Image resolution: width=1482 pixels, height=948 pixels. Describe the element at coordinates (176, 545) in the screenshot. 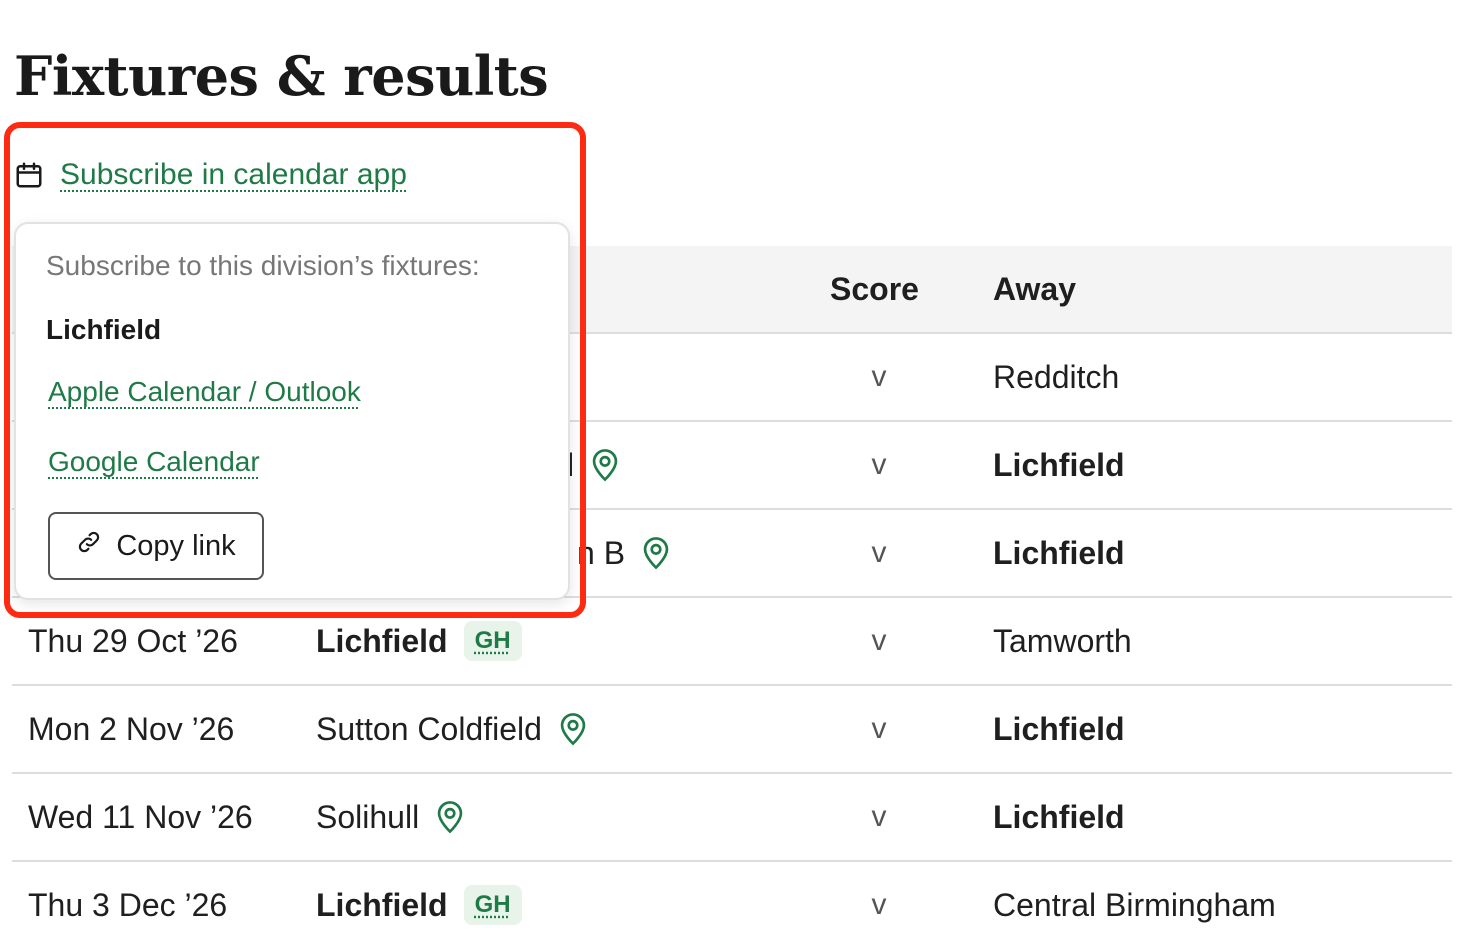

I see `copy-link-label: Copy link` at that location.